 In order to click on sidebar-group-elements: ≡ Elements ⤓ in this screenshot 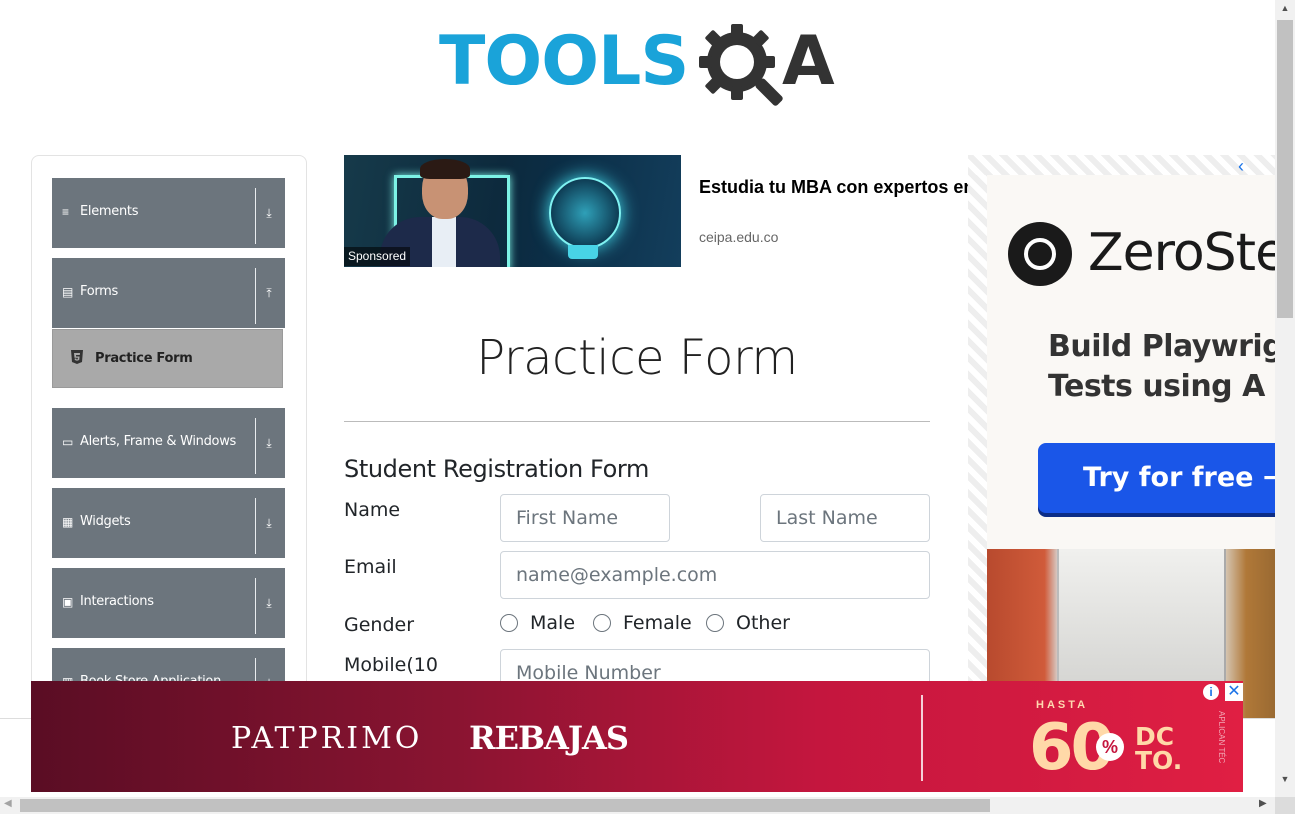, I will do `click(168, 213)`.